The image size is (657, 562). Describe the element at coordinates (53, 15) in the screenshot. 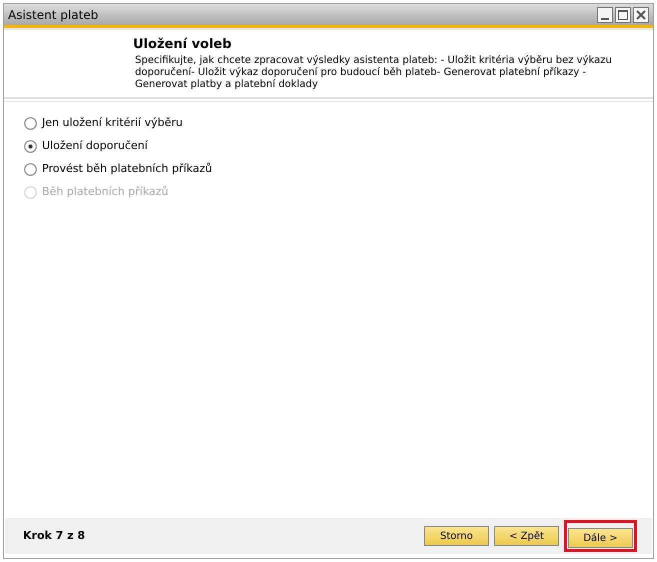

I see `window-title: Asistent plateb` at that location.